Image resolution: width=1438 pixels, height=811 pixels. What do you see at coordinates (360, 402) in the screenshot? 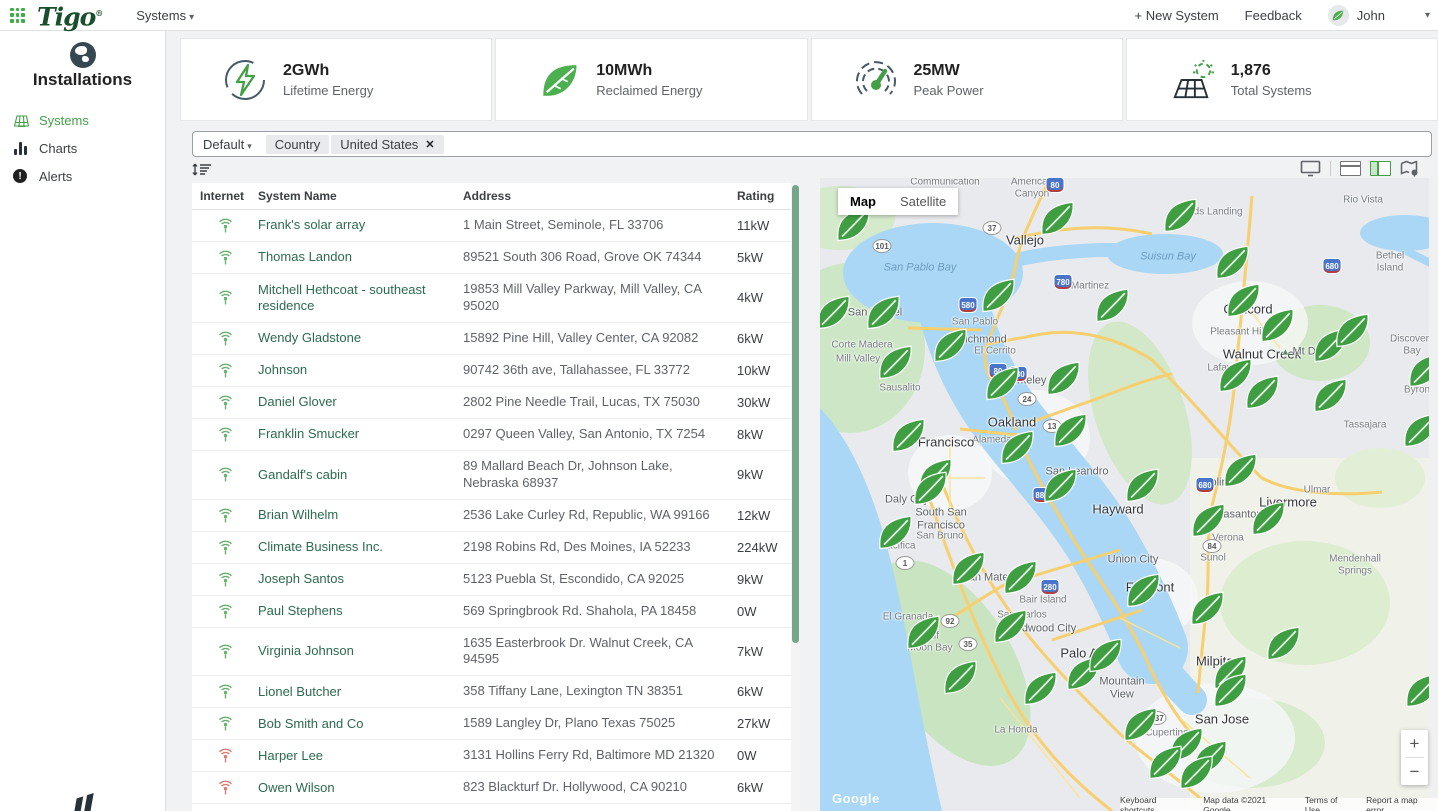
I see `system-name-link: Daniel Glover` at bounding box center [360, 402].